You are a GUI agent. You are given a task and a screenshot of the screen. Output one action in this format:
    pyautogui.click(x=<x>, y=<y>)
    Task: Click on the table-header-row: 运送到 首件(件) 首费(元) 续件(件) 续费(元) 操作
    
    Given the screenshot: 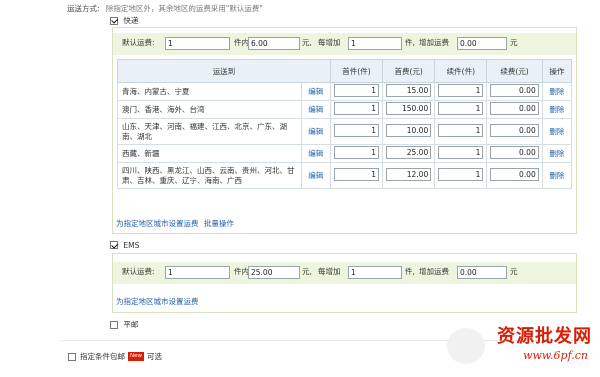 What is the action you would take?
    pyautogui.click(x=345, y=71)
    